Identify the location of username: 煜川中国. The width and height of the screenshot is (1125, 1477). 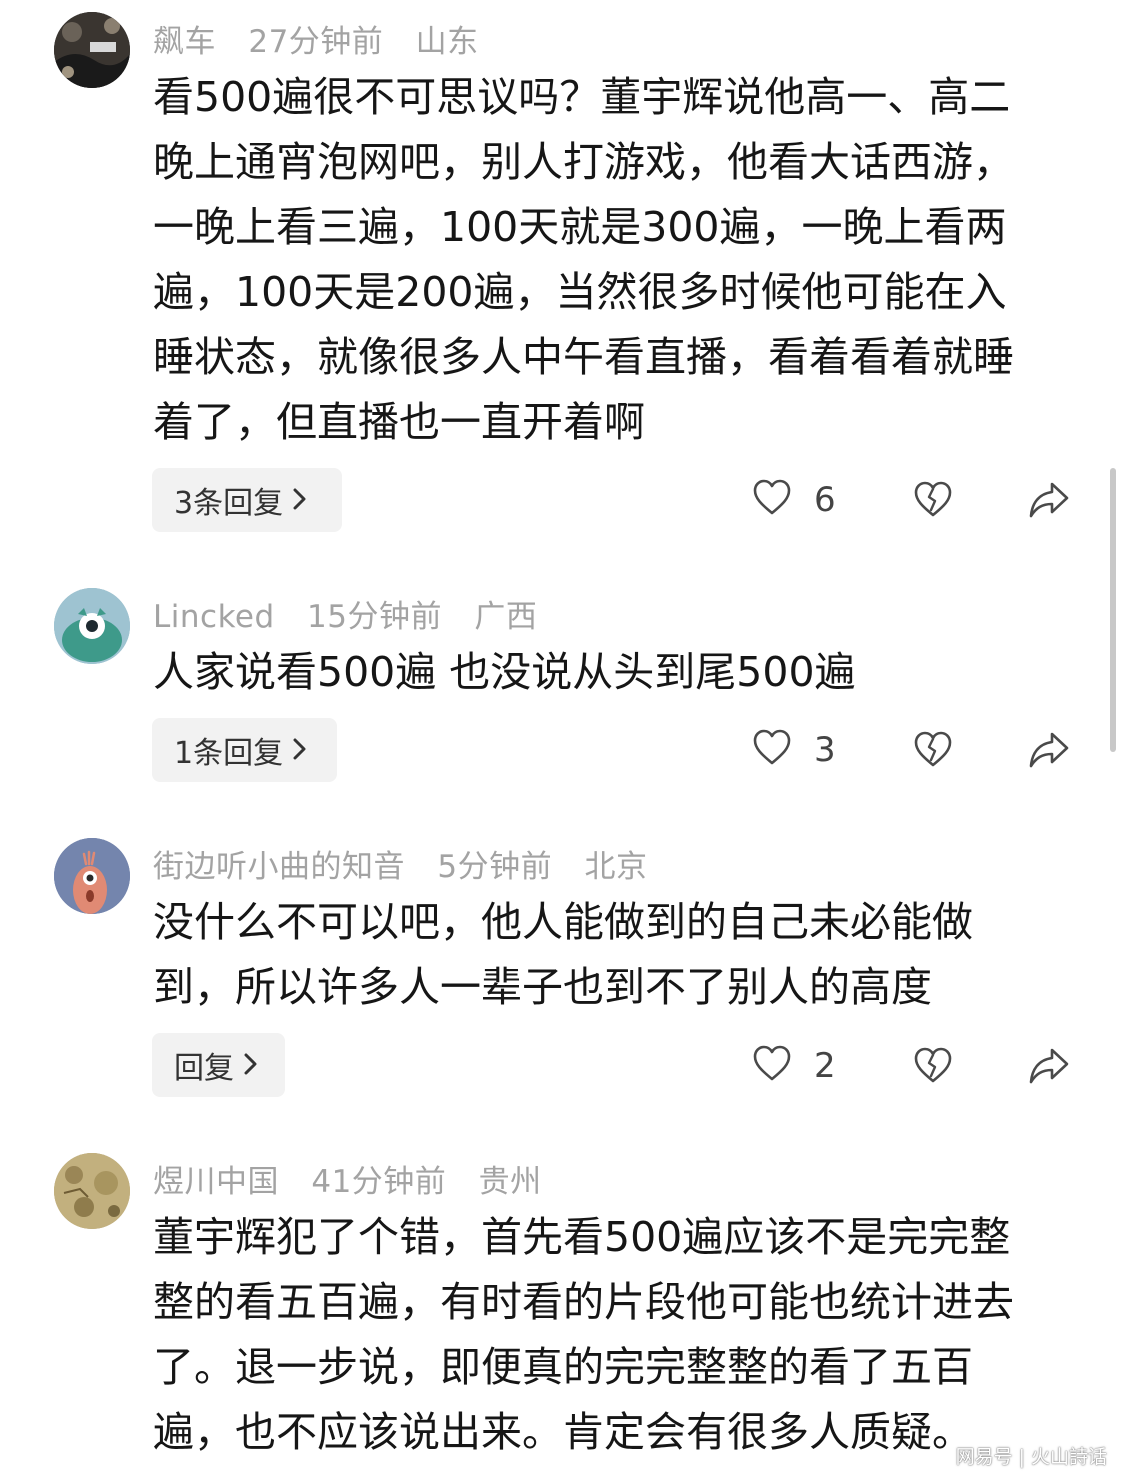
(216, 1182).